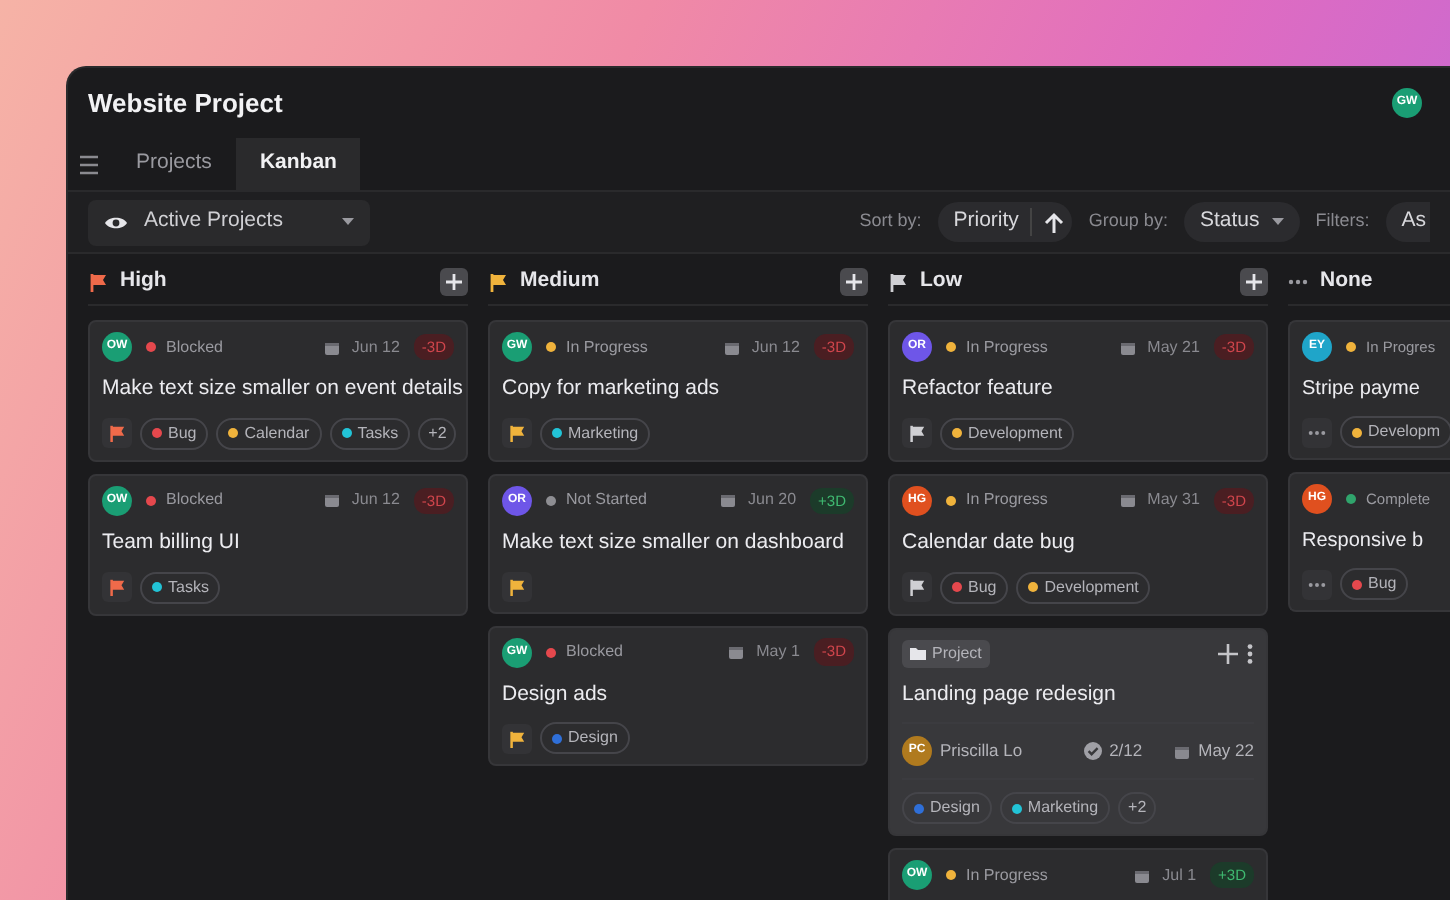 This screenshot has height=900, width=1450. What do you see at coordinates (269, 433) in the screenshot?
I see `tag: Calendar` at bounding box center [269, 433].